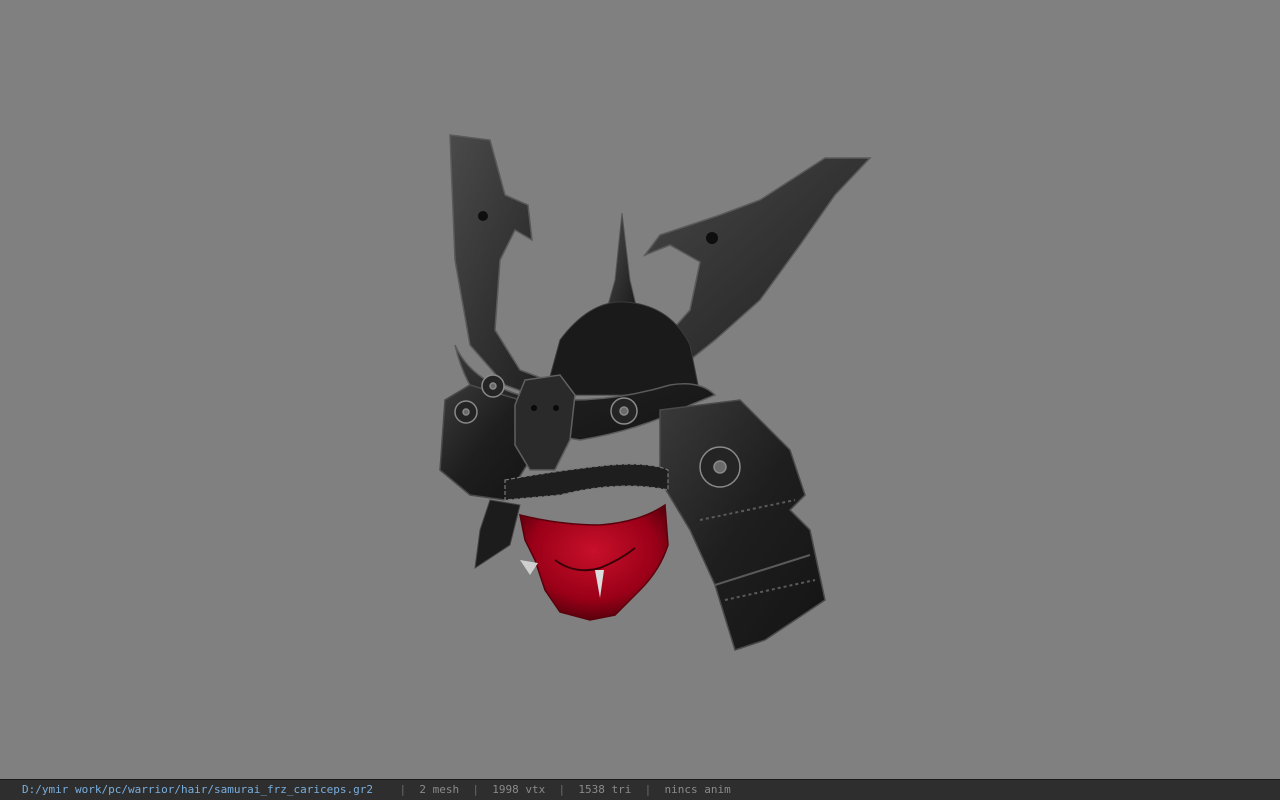 Image resolution: width=1280 pixels, height=800 pixels. What do you see at coordinates (697, 789) in the screenshot?
I see `animation-status: nincs anim` at bounding box center [697, 789].